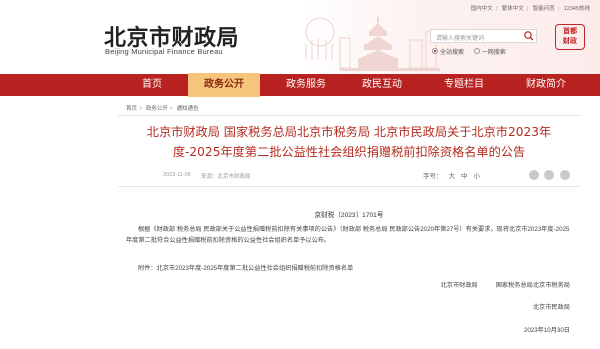 The image size is (600, 349). Describe the element at coordinates (188, 109) in the screenshot. I see `breadcrumb-notices: 通知通告` at that location.